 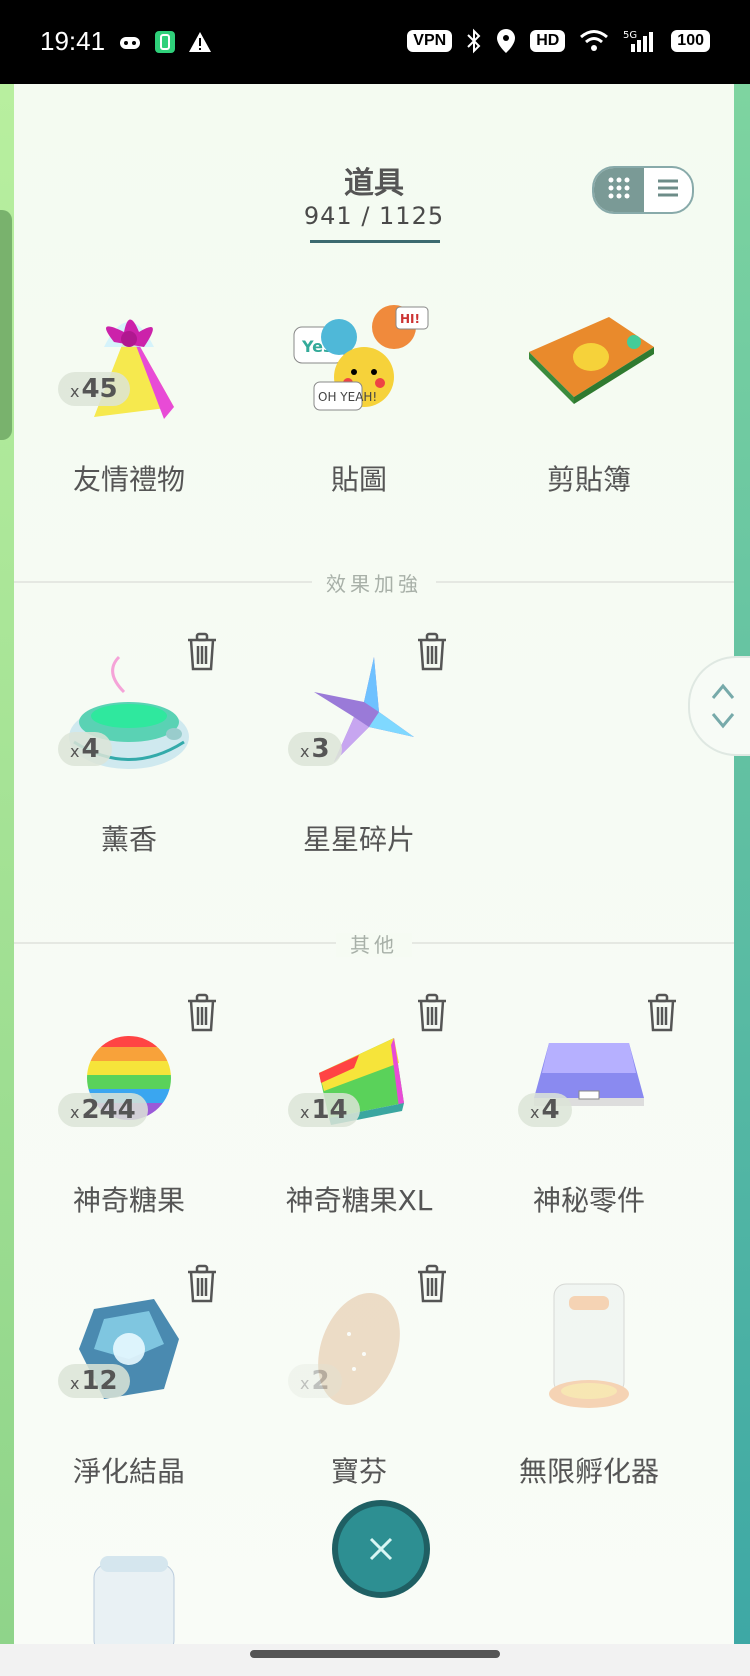 What do you see at coordinates (315, 1381) in the screenshot?
I see `quantity-badge: x2` at bounding box center [315, 1381].